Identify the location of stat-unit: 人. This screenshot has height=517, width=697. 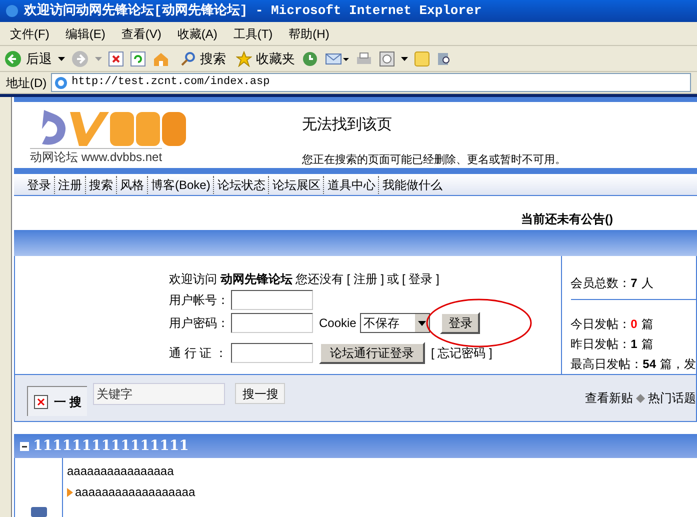
(647, 283).